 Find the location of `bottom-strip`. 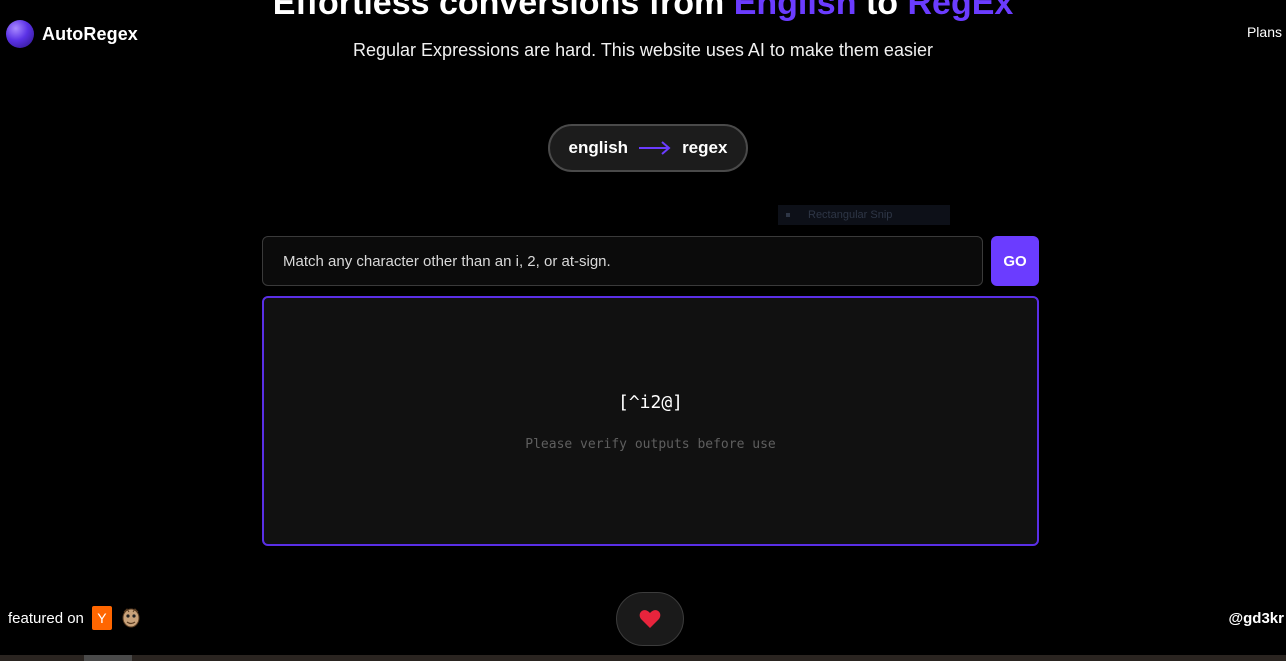

bottom-strip is located at coordinates (643, 658).